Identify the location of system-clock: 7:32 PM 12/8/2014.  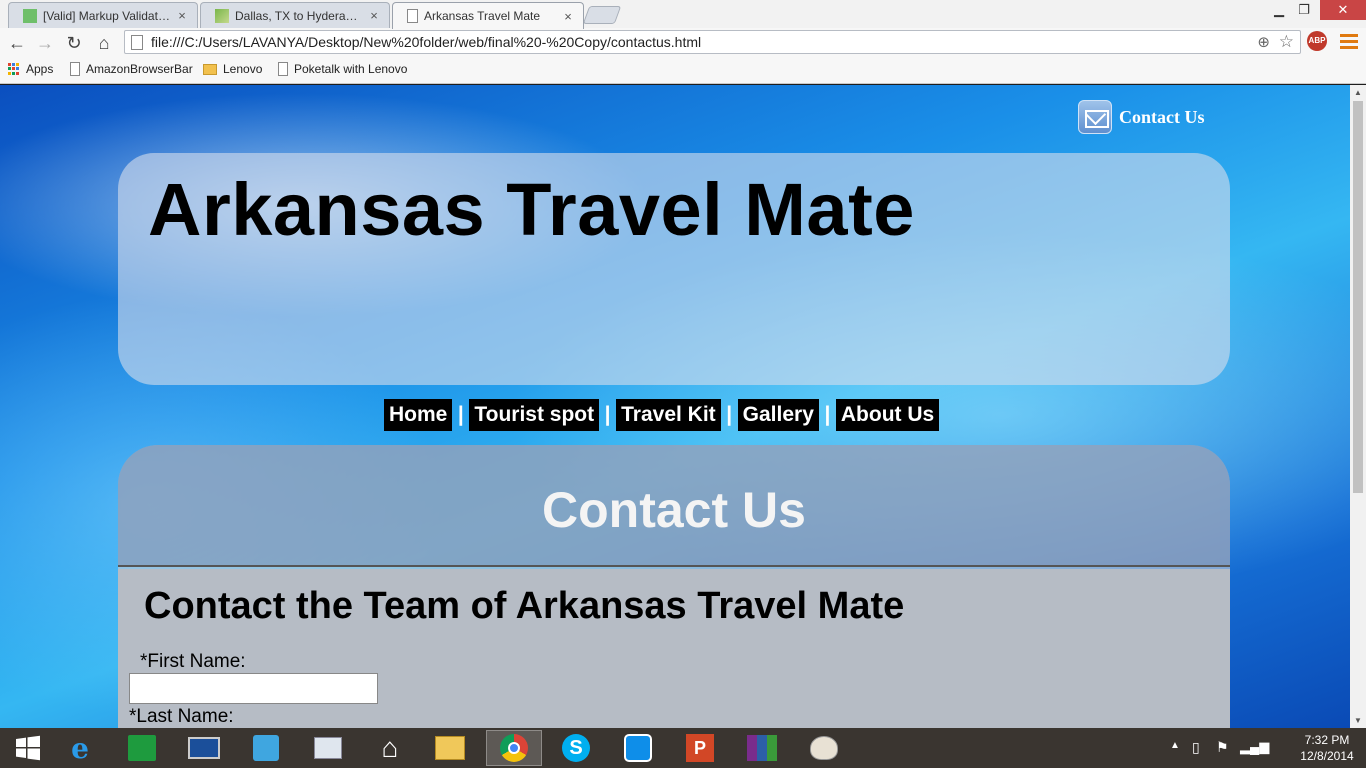
(1327, 748).